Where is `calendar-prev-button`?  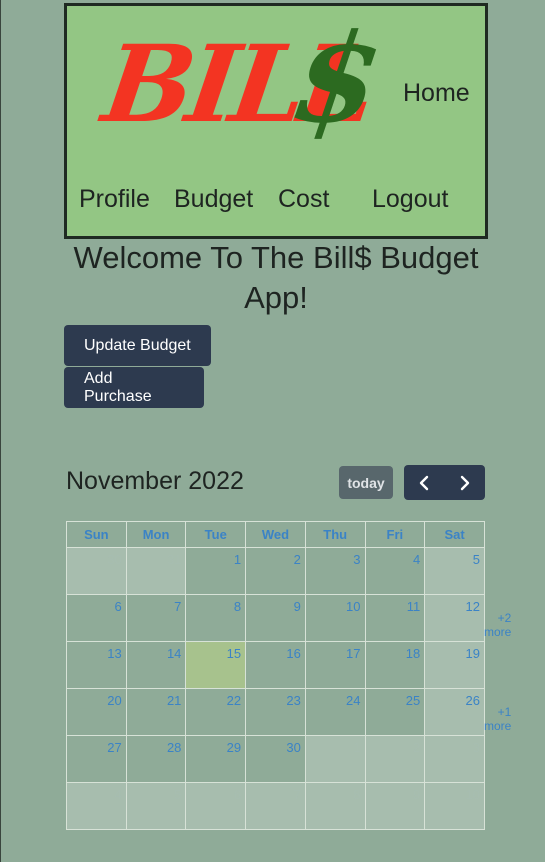
calendar-prev-button is located at coordinates (424, 482).